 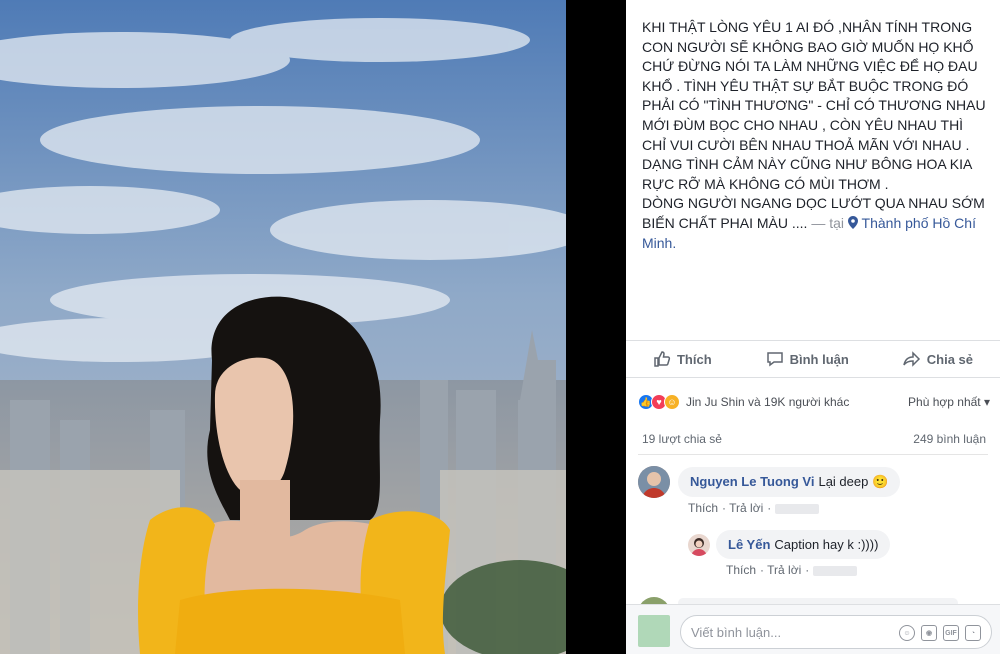 I want to click on comment-sort-dropdown: Phù hợp nhất ▾, so click(x=949, y=402).